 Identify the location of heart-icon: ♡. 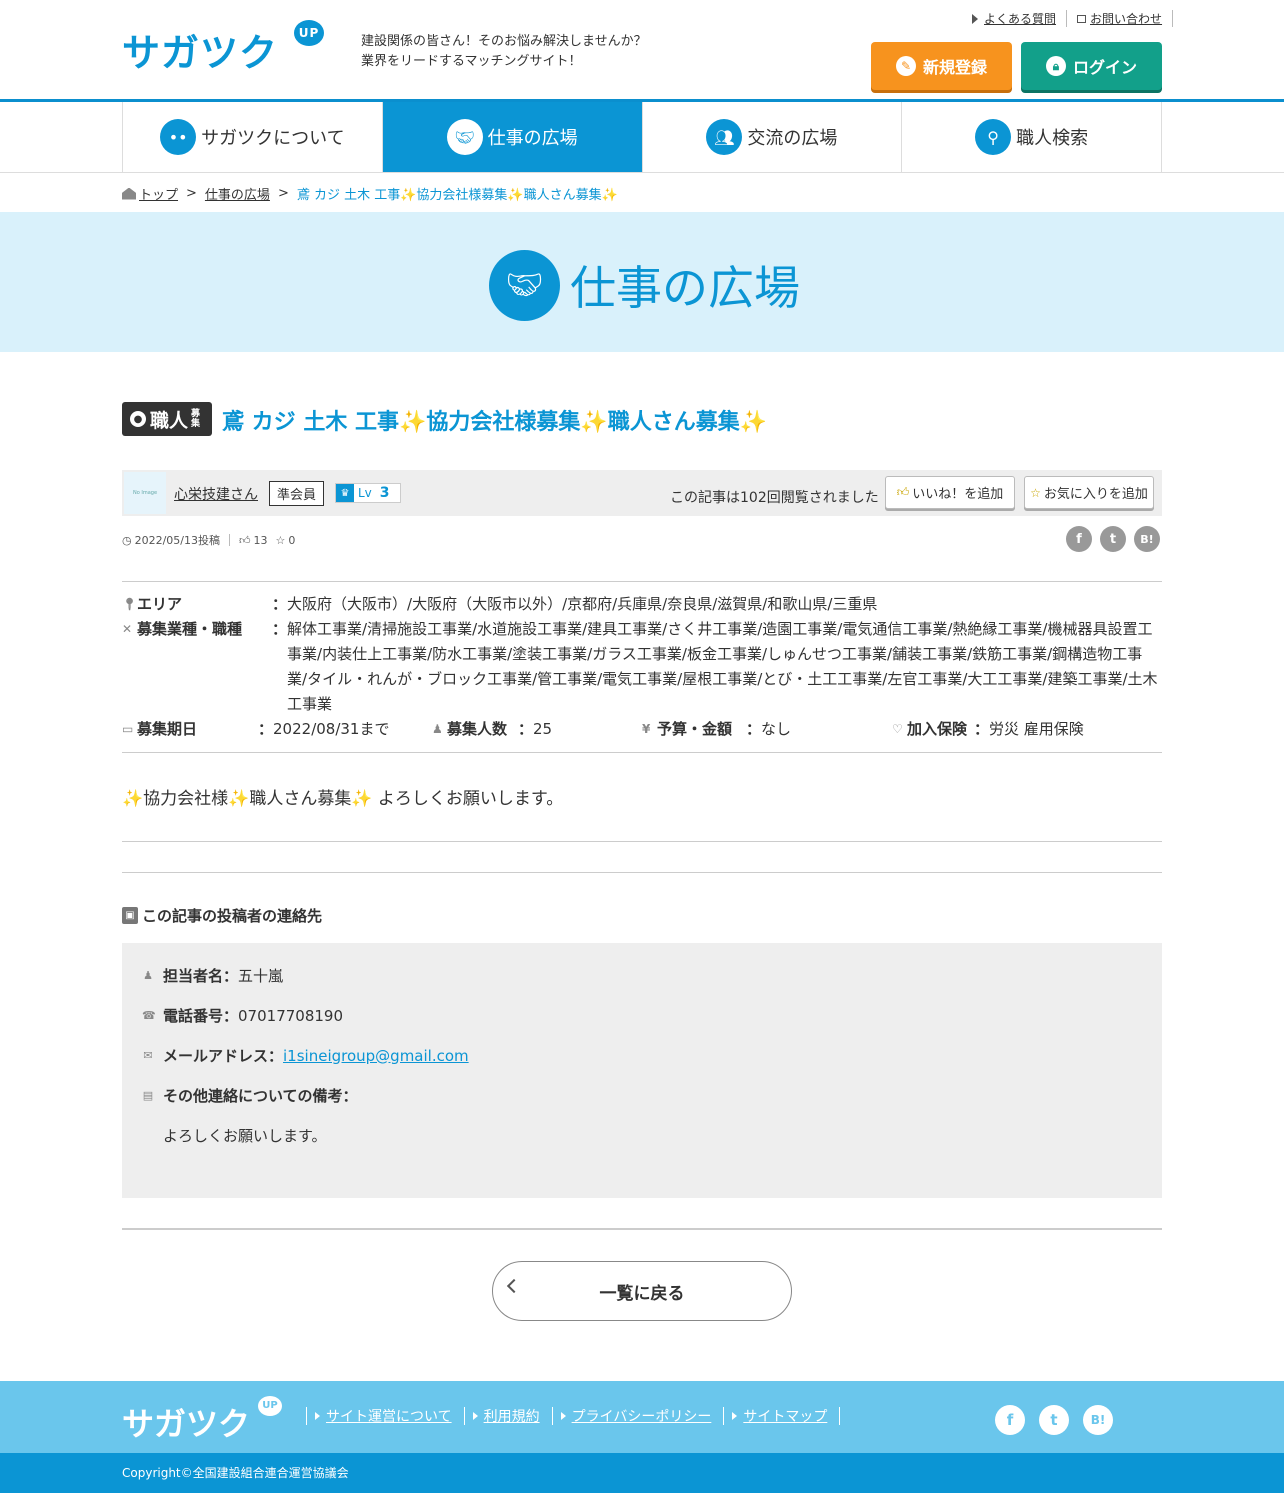
(897, 729).